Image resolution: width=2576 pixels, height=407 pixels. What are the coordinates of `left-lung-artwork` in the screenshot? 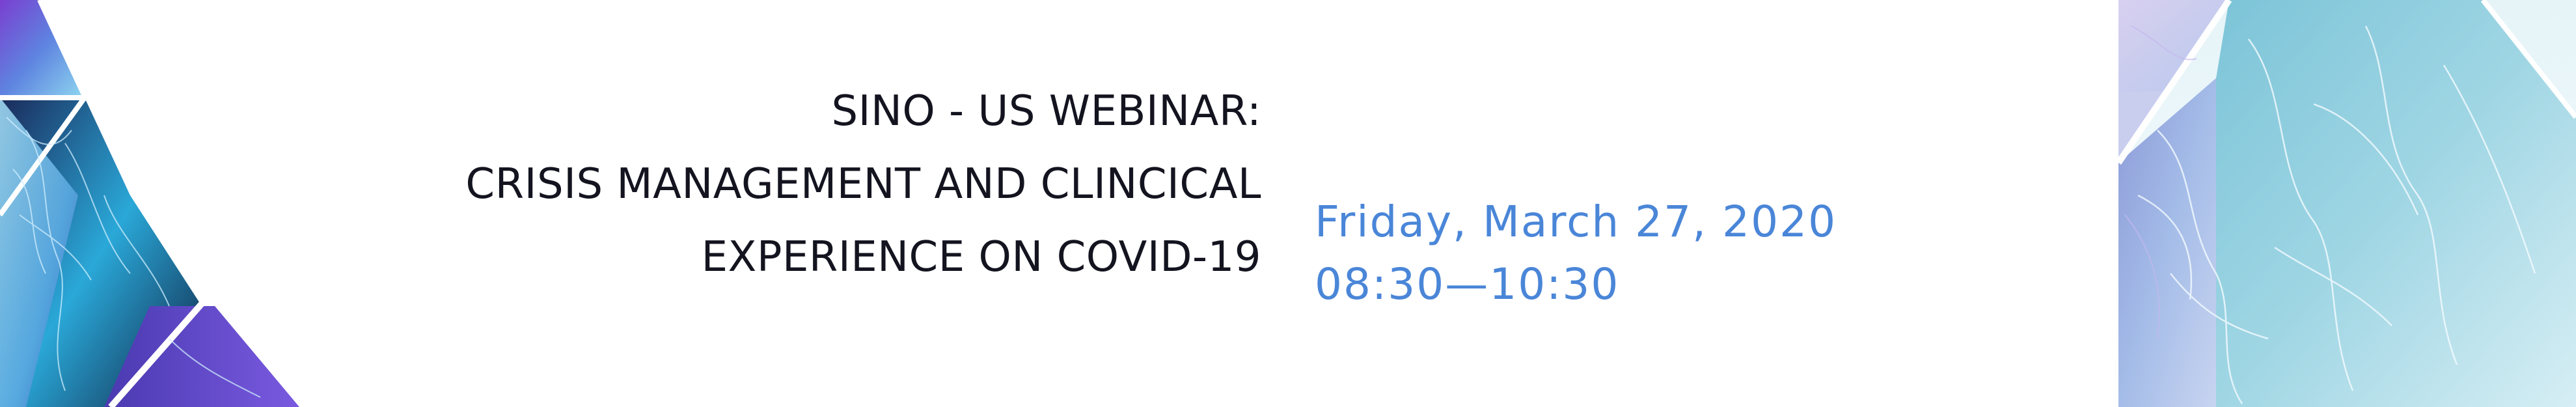 It's located at (150, 203).